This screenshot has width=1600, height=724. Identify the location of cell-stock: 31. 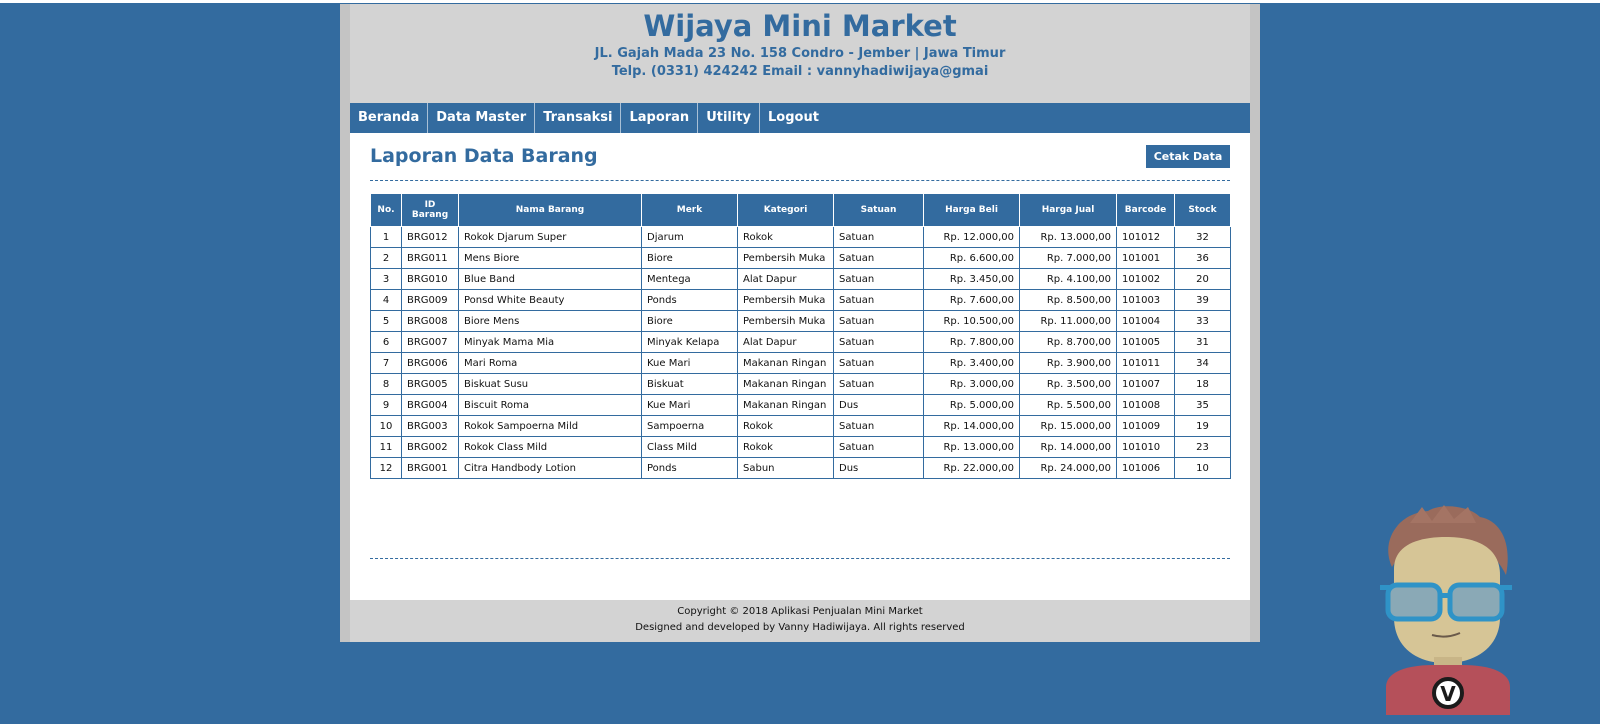
(1202, 342).